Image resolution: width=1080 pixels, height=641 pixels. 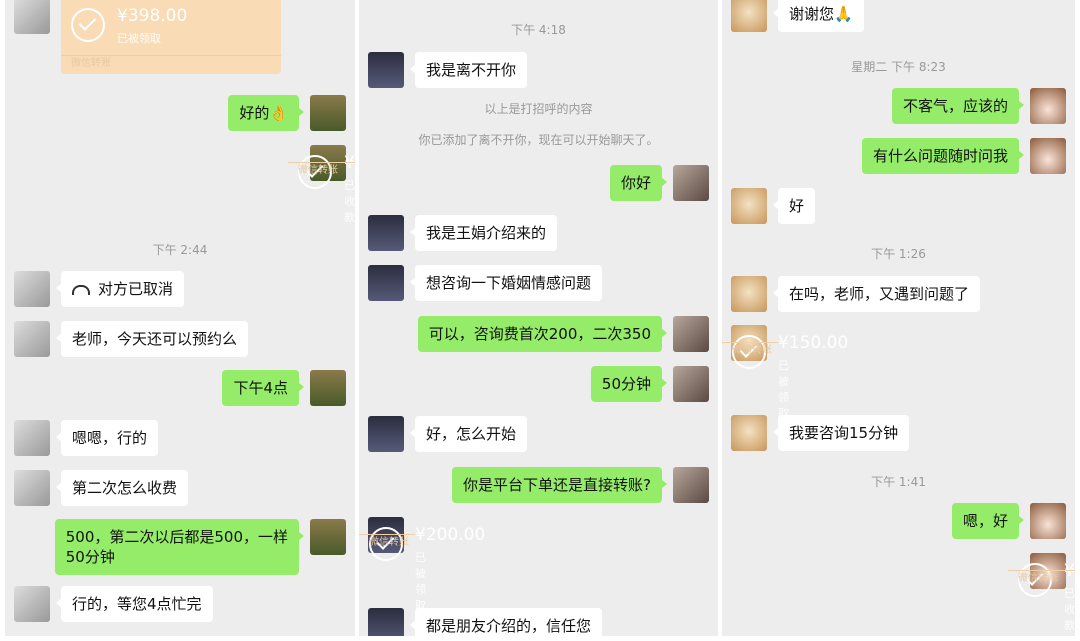 What do you see at coordinates (1069, 609) in the screenshot?
I see `transfer-status: 已收款` at bounding box center [1069, 609].